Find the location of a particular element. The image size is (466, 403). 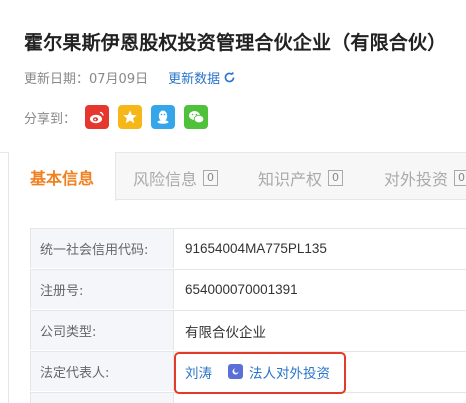

tab-risk-info-count: 0 is located at coordinates (211, 178).